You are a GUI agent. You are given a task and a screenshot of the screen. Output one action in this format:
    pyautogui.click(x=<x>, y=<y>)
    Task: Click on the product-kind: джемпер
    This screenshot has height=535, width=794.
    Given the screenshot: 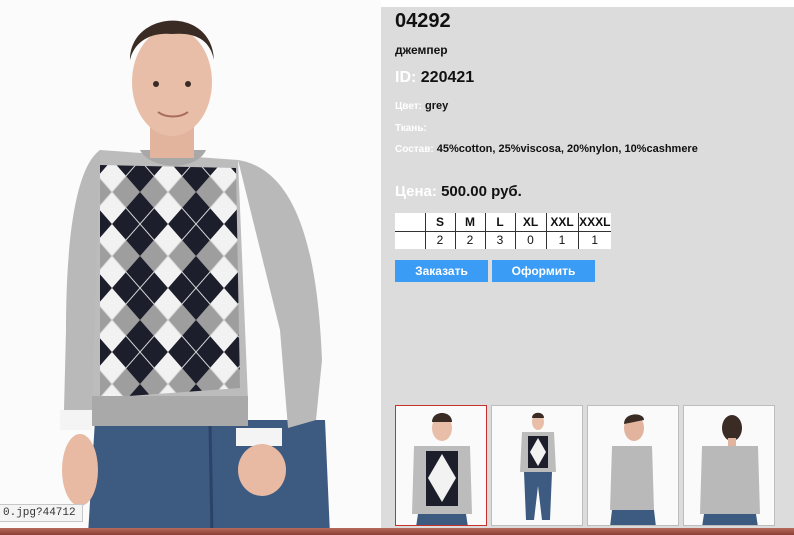 What is the action you would take?
    pyautogui.click(x=421, y=50)
    